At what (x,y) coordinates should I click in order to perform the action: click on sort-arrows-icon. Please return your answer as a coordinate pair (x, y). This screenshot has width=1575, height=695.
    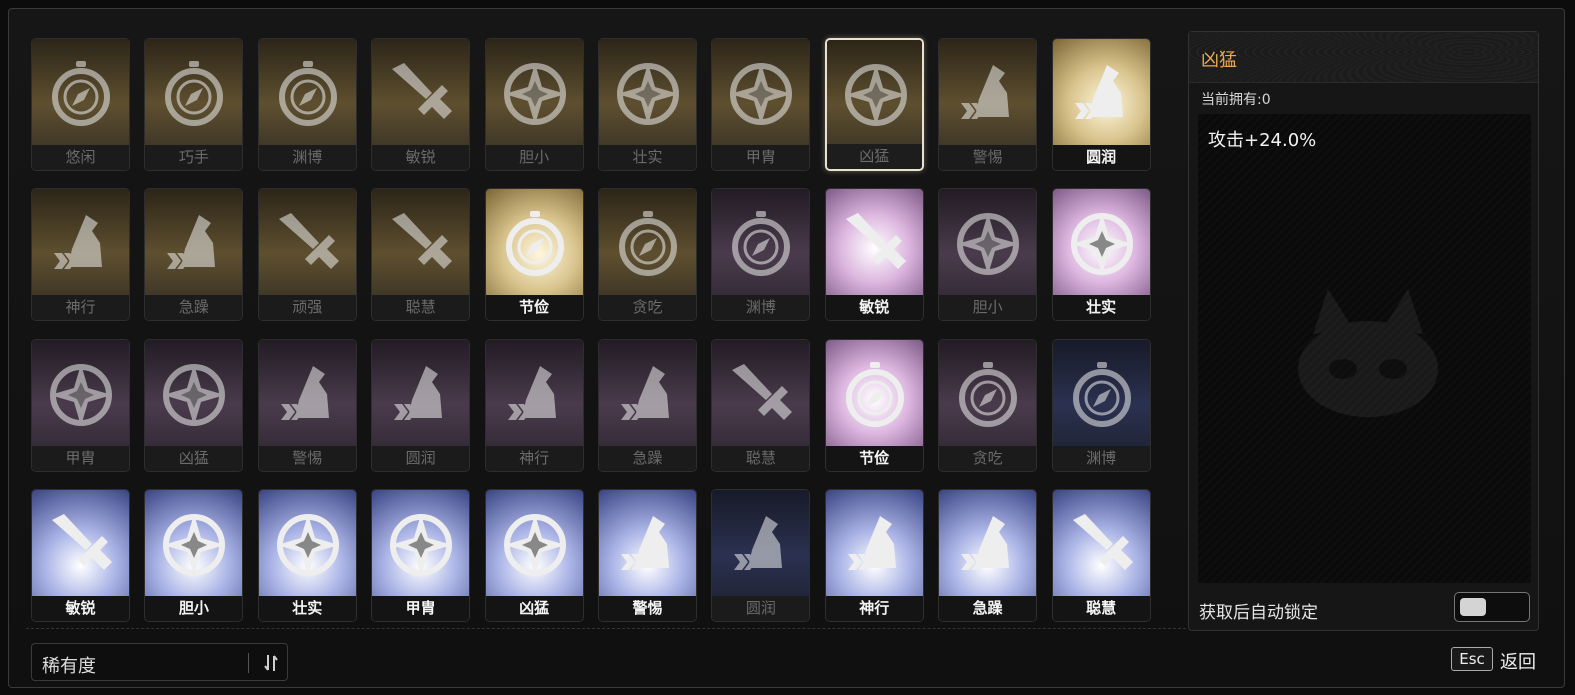
    Looking at the image, I should click on (271, 663).